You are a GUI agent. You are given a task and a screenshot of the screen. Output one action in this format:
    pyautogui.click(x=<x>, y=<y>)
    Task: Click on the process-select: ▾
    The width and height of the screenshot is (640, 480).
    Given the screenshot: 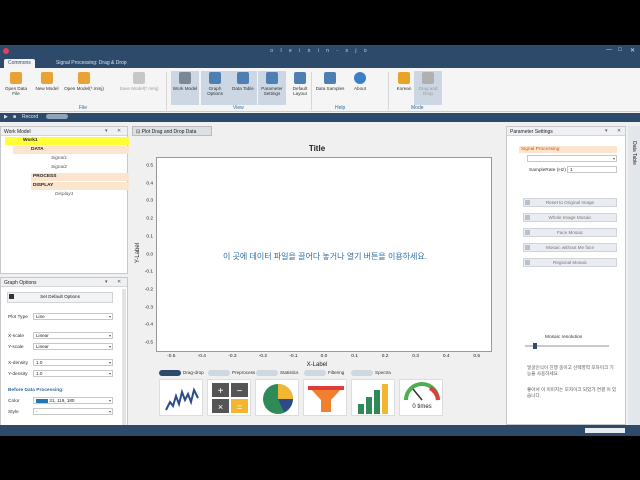 What is the action you would take?
    pyautogui.click(x=572, y=158)
    